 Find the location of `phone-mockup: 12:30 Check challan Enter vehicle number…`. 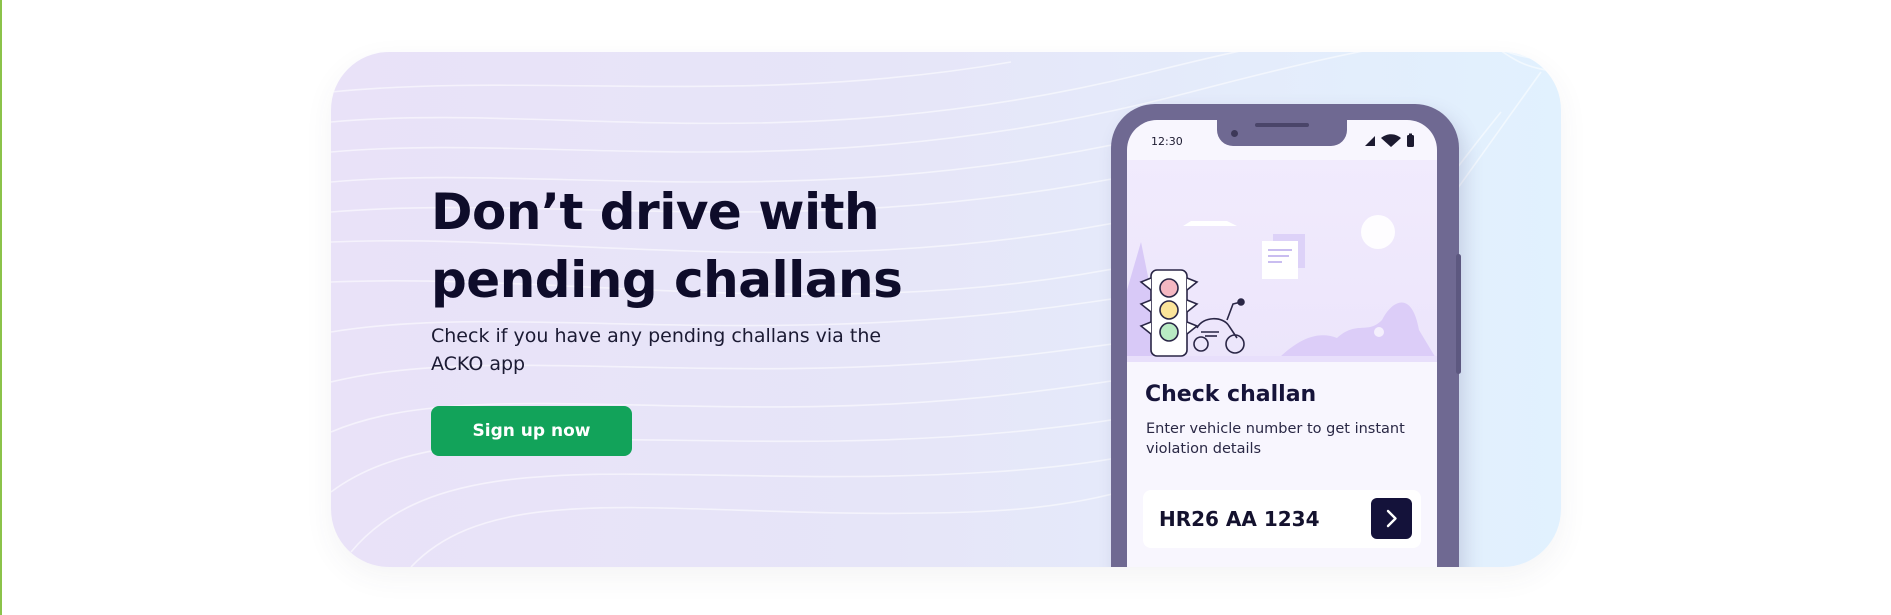

phone-mockup: 12:30 Check challan Enter vehicle number… is located at coordinates (1286, 335).